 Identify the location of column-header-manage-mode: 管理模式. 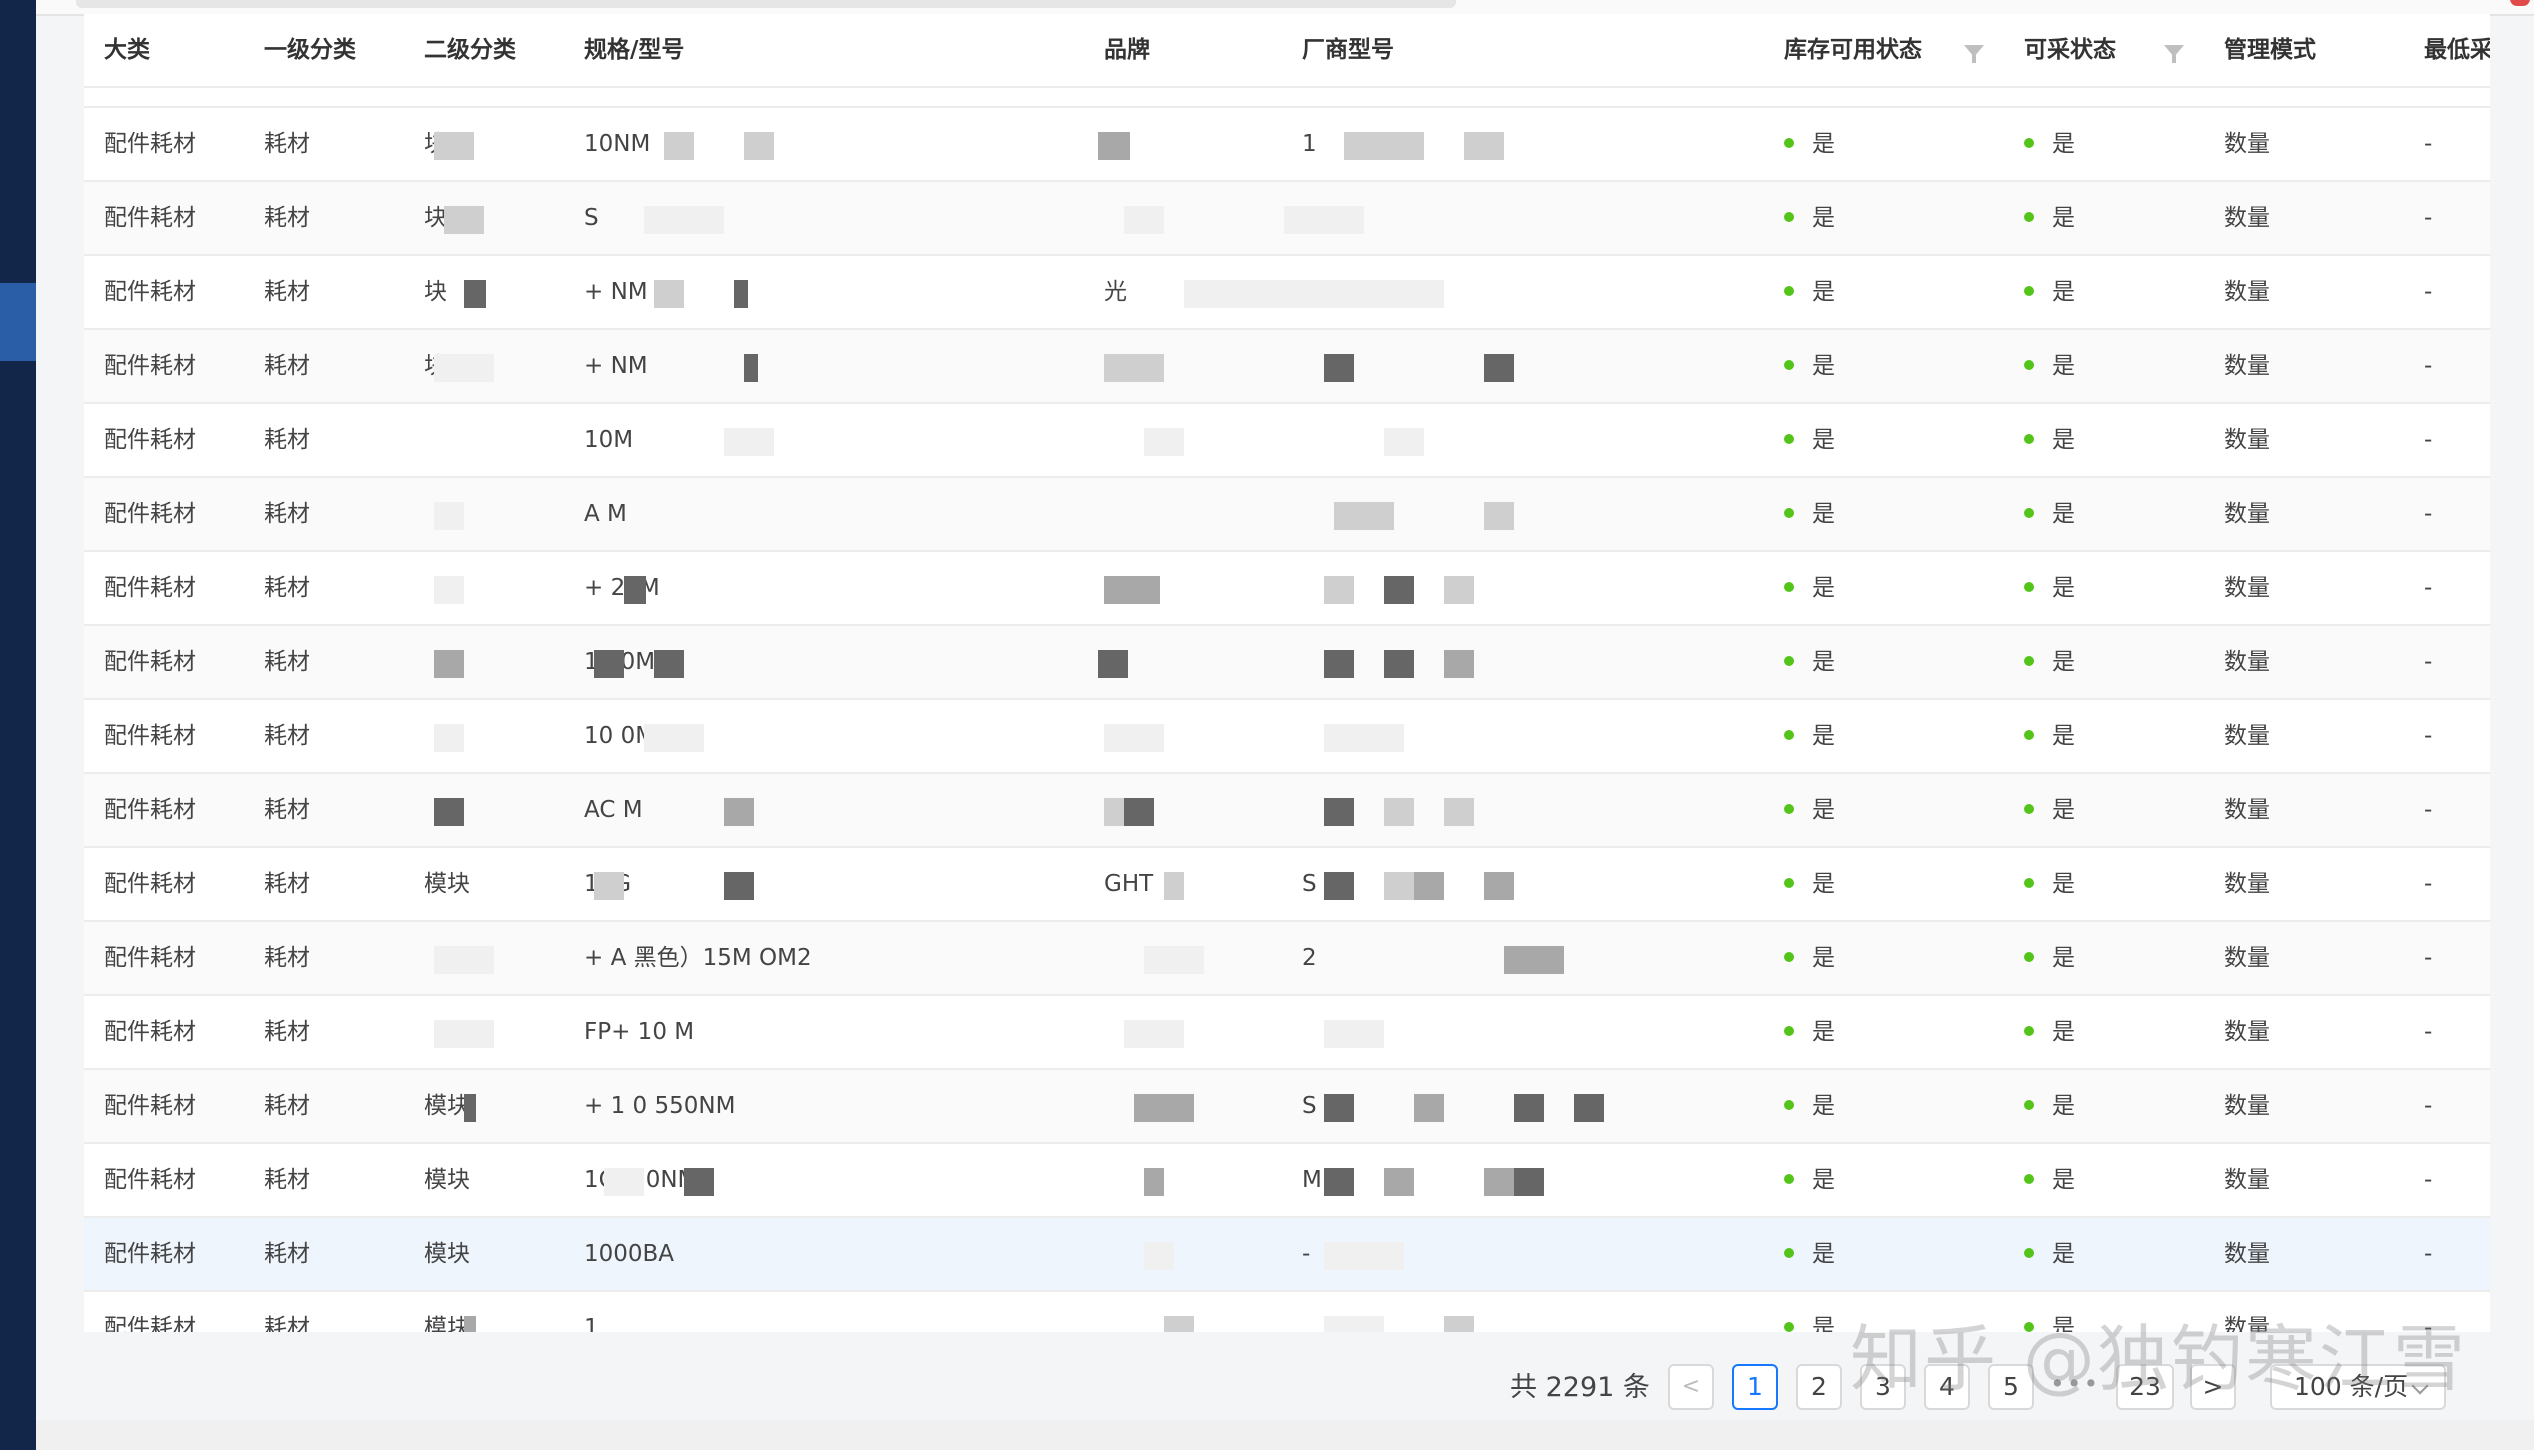
(2270, 50).